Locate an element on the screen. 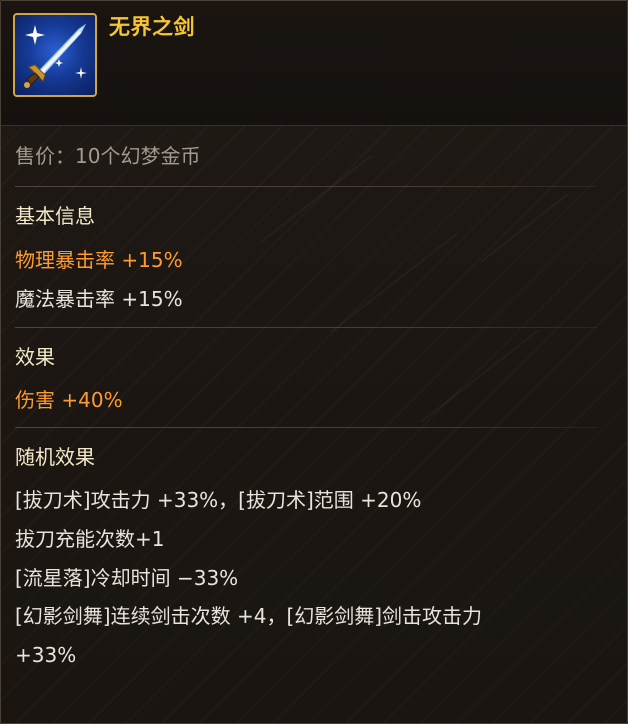  stat-label: 魔法暴击率 is located at coordinates (65, 299).